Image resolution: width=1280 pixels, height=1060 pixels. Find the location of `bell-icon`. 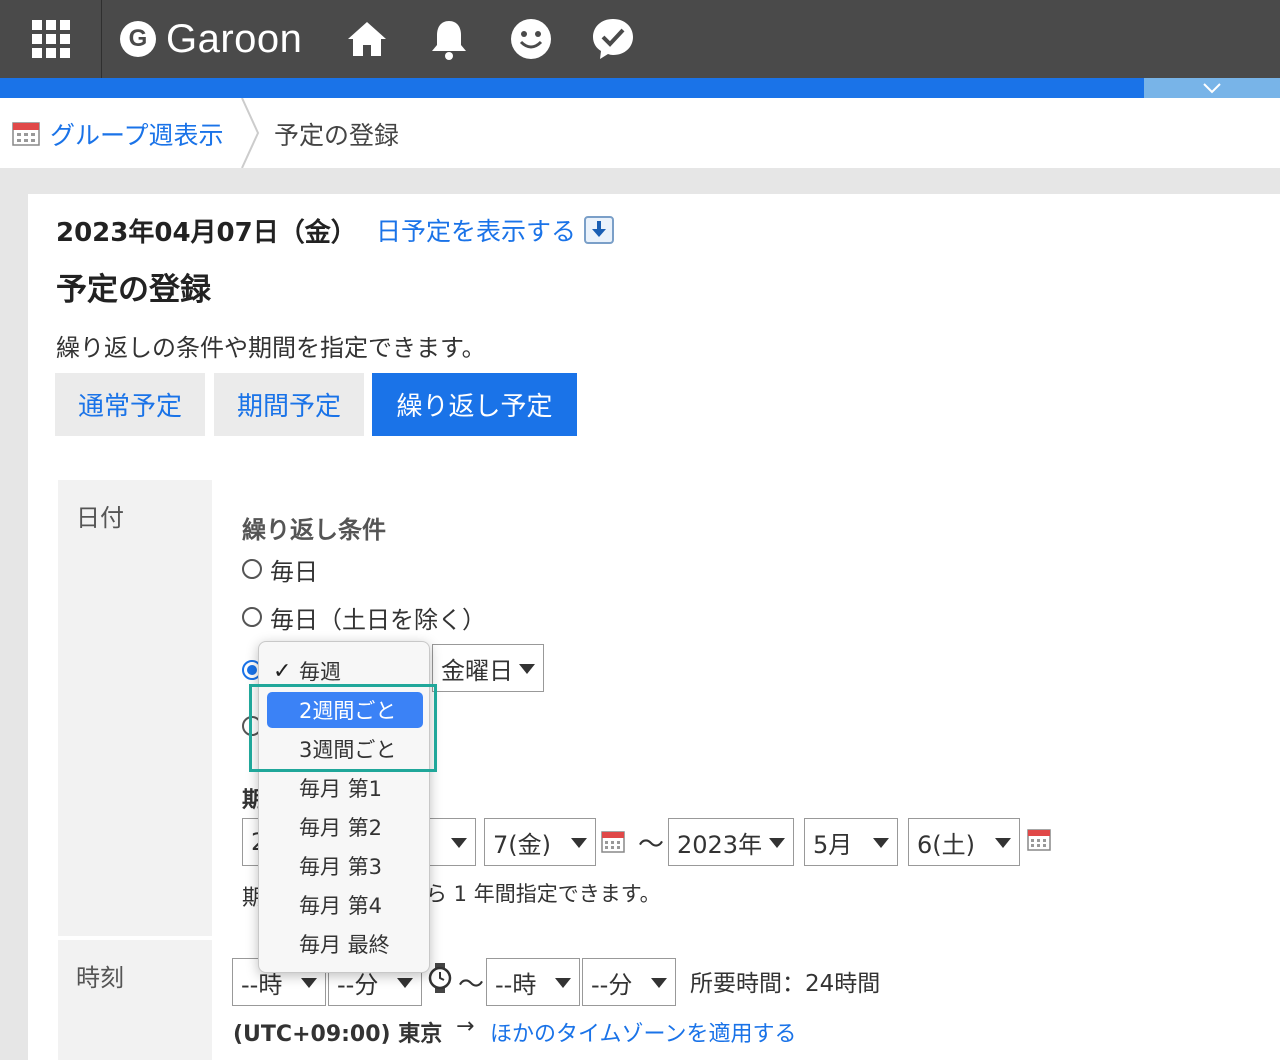

bell-icon is located at coordinates (449, 39).